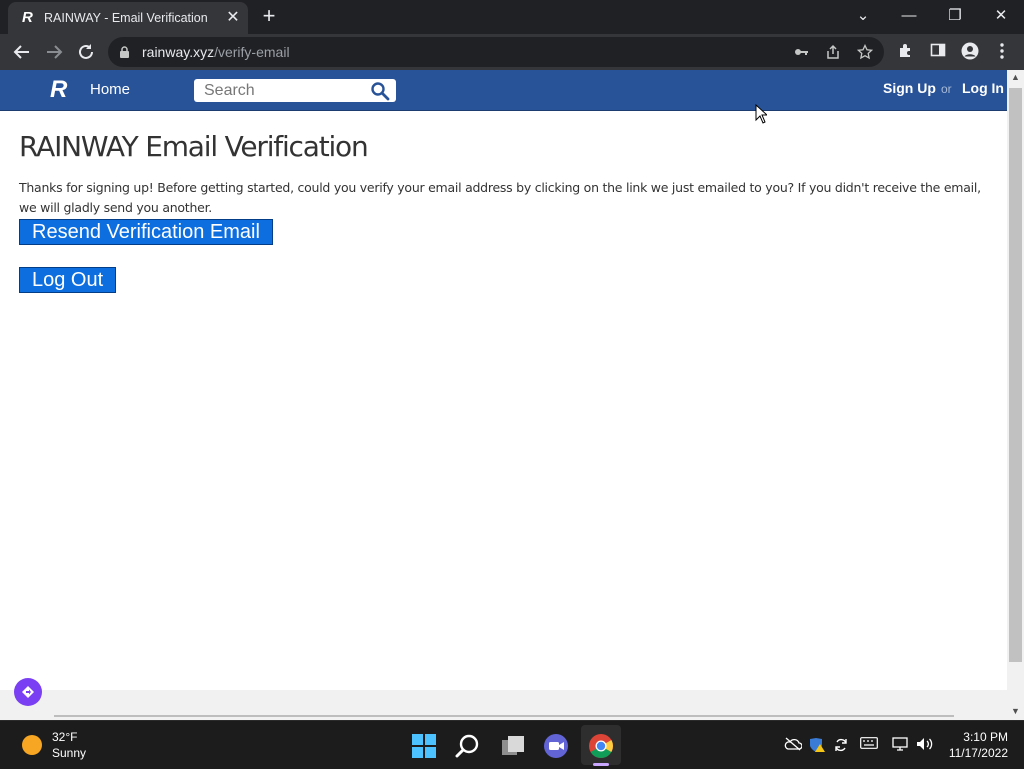 The width and height of the screenshot is (1024, 769). I want to click on sun-weather-icon, so click(32, 745).